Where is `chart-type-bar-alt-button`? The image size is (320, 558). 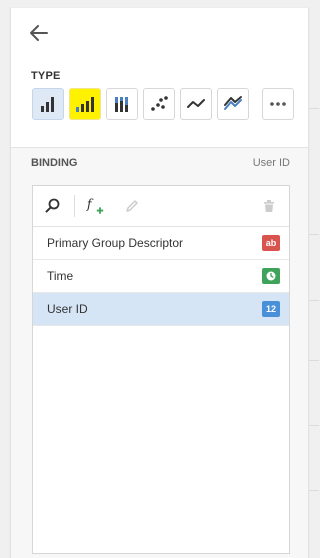
chart-type-bar-alt-button is located at coordinates (85, 104).